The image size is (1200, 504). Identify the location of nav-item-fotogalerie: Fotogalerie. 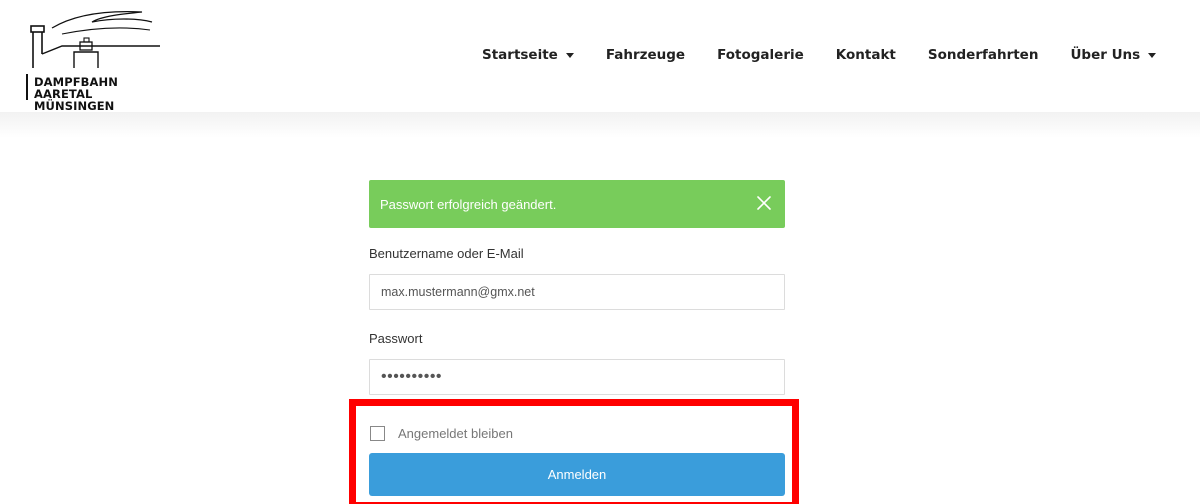
(760, 55).